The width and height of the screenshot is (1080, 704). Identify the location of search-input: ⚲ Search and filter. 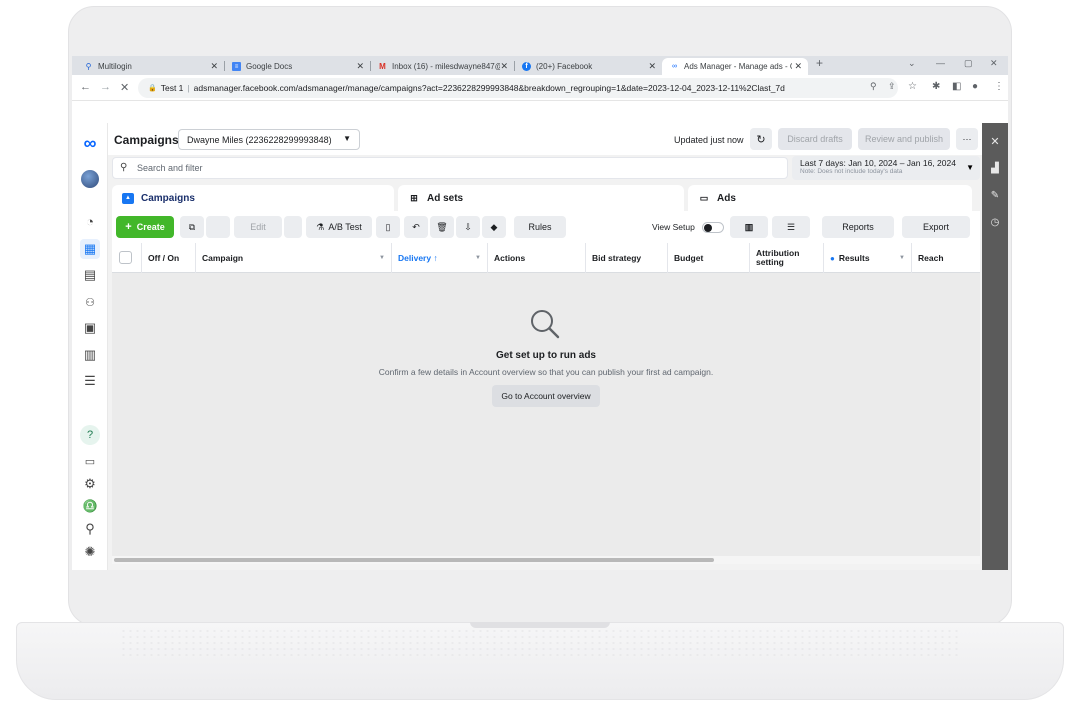
(450, 168).